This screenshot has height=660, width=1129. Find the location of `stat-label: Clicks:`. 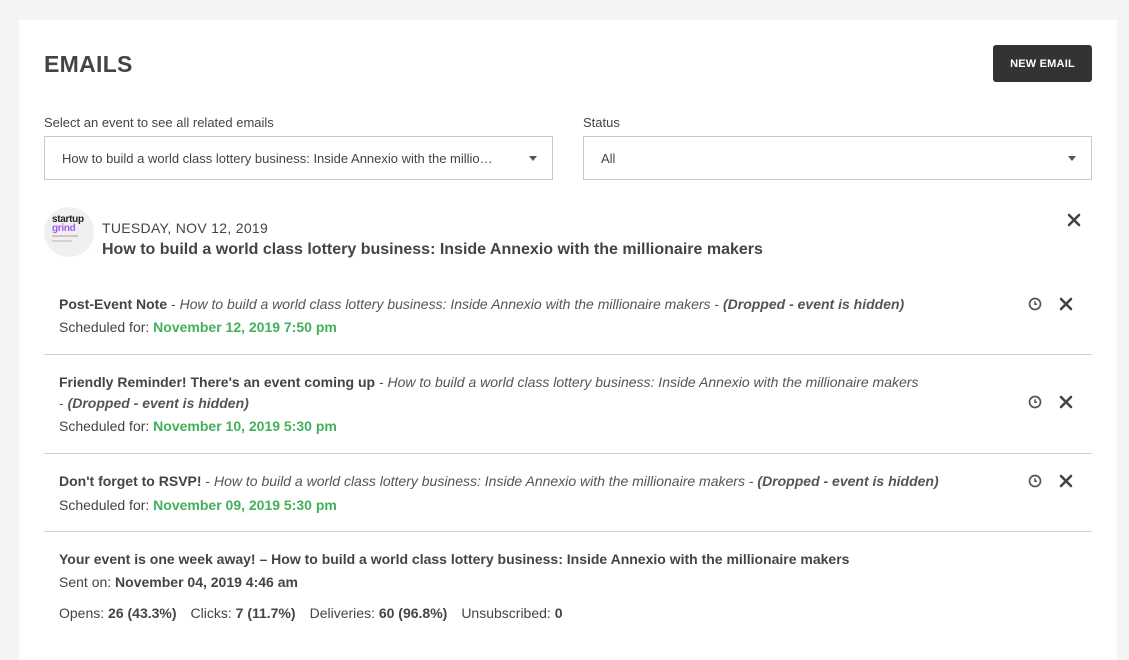

stat-label: Clicks: is located at coordinates (213, 613).